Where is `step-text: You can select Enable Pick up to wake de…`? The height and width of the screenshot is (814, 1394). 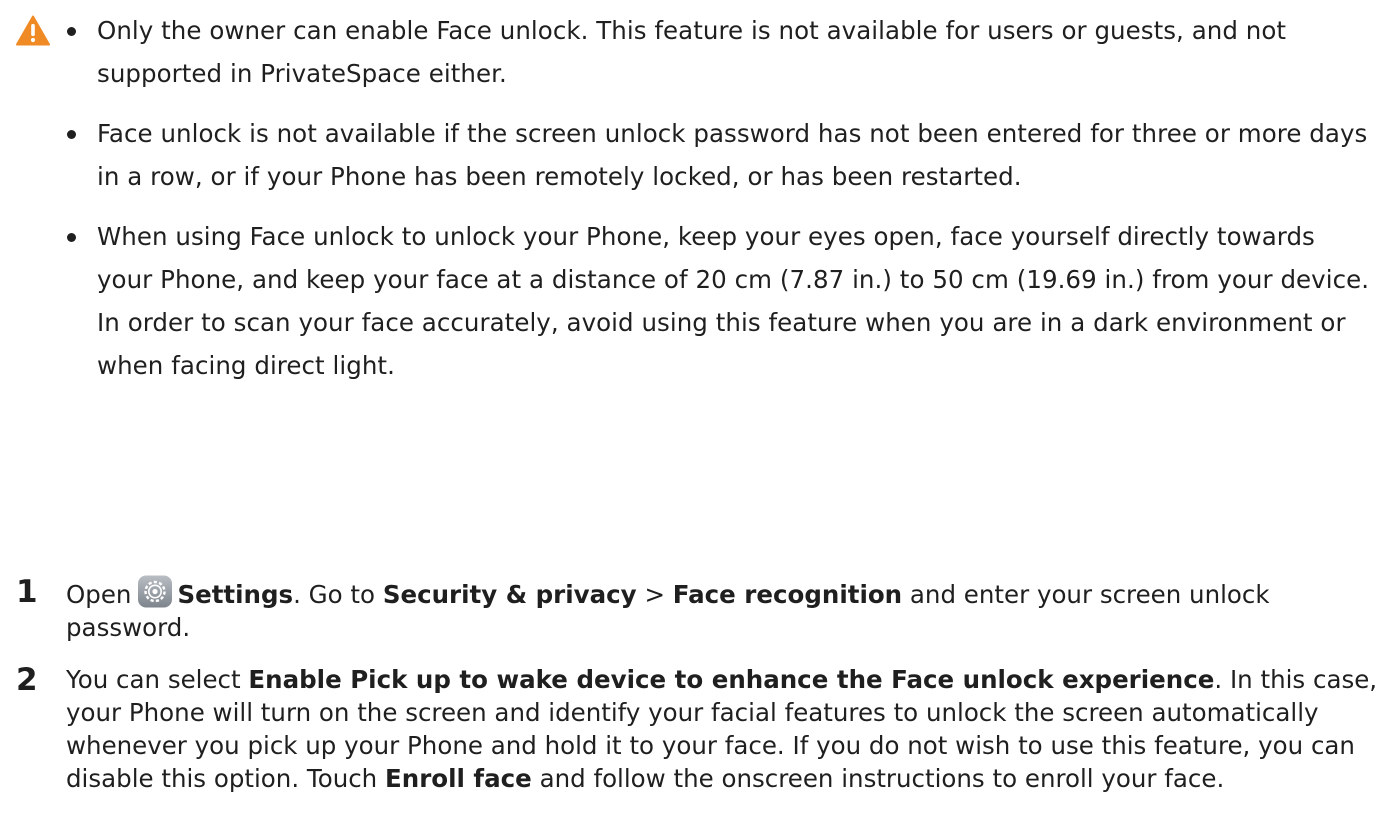
step-text: You can select Enable Pick up to wake de… is located at coordinates (721, 729).